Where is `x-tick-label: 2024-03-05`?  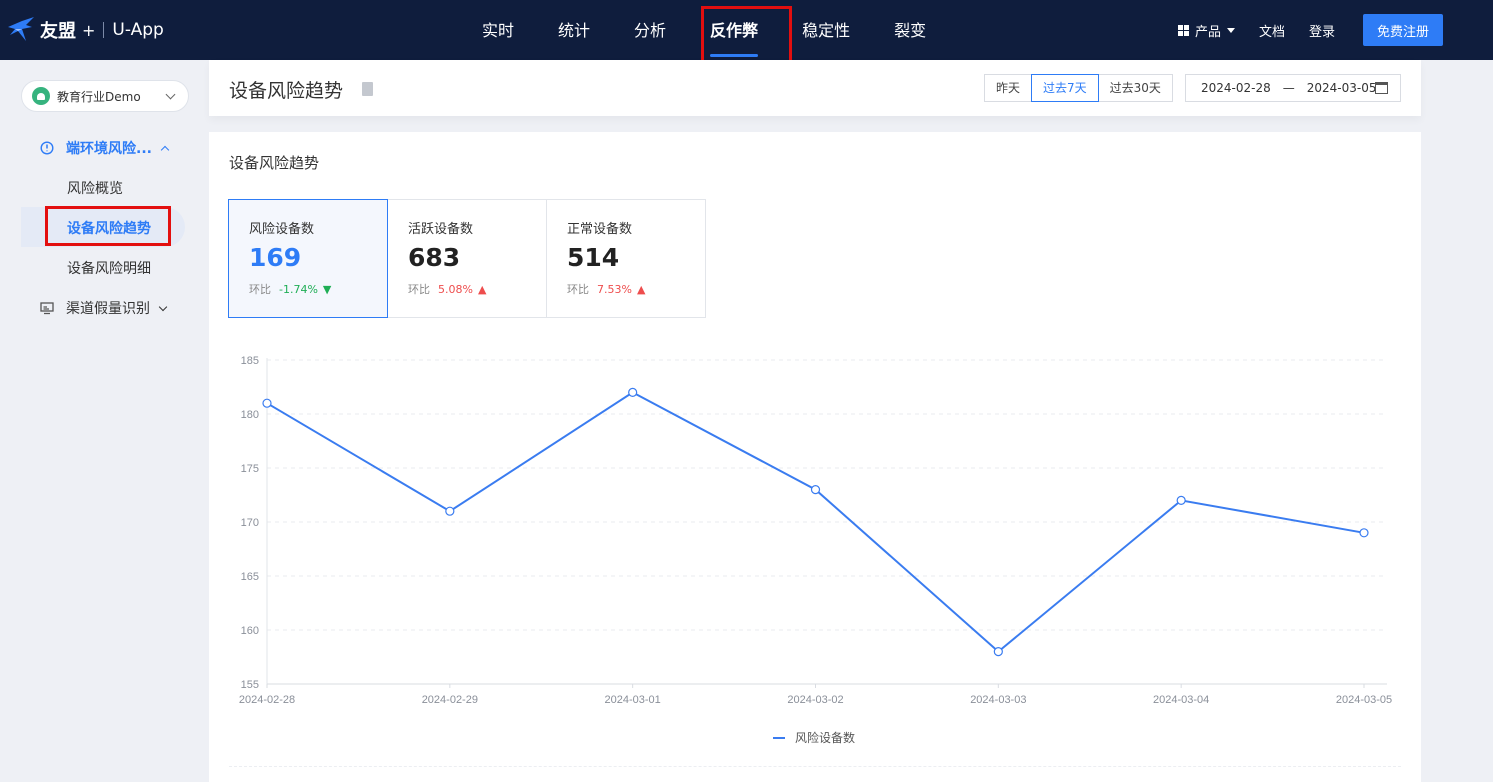
x-tick-label: 2024-03-05 is located at coordinates (1364, 700).